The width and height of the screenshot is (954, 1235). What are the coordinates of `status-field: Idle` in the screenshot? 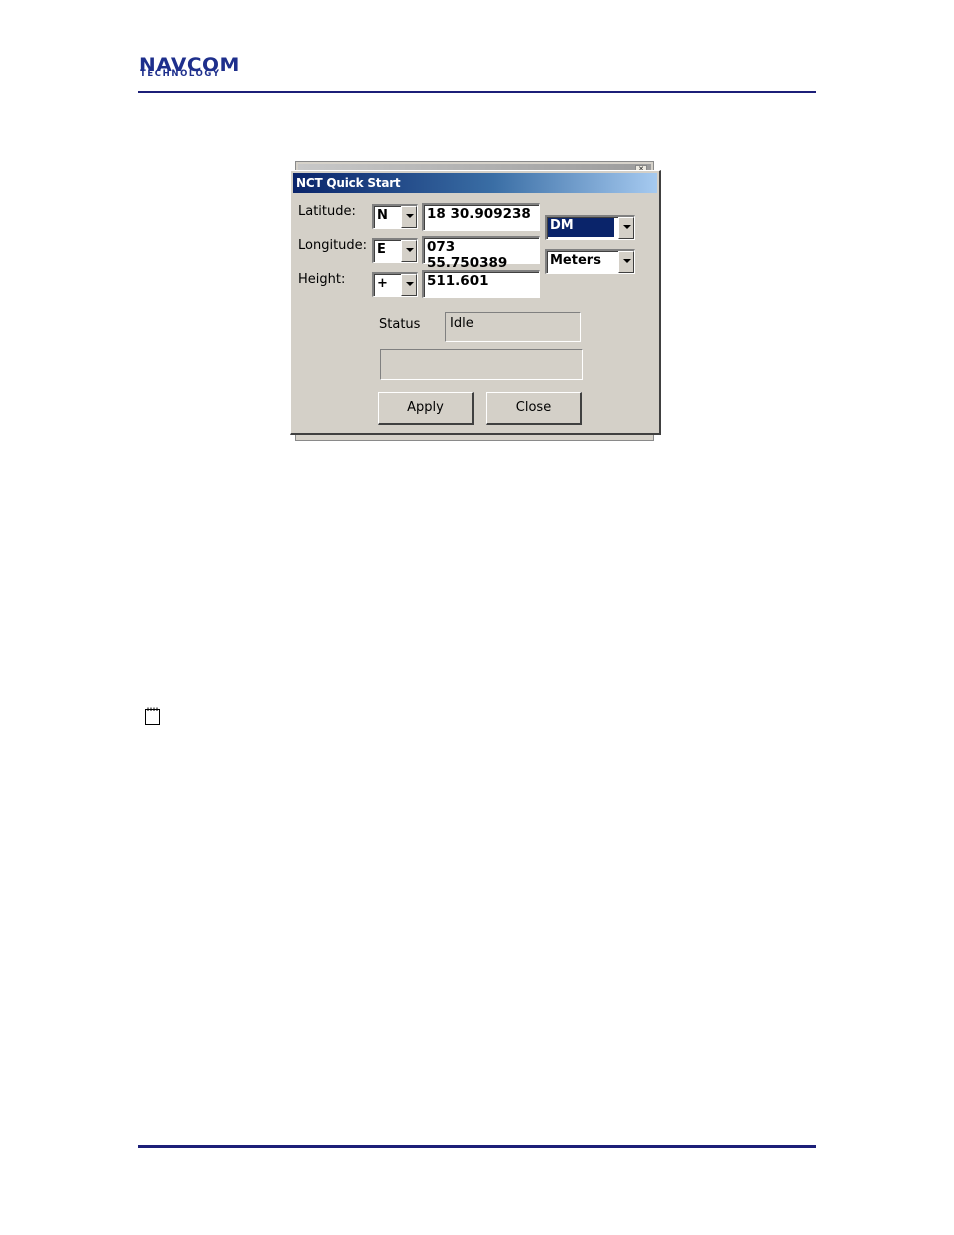 It's located at (513, 327).